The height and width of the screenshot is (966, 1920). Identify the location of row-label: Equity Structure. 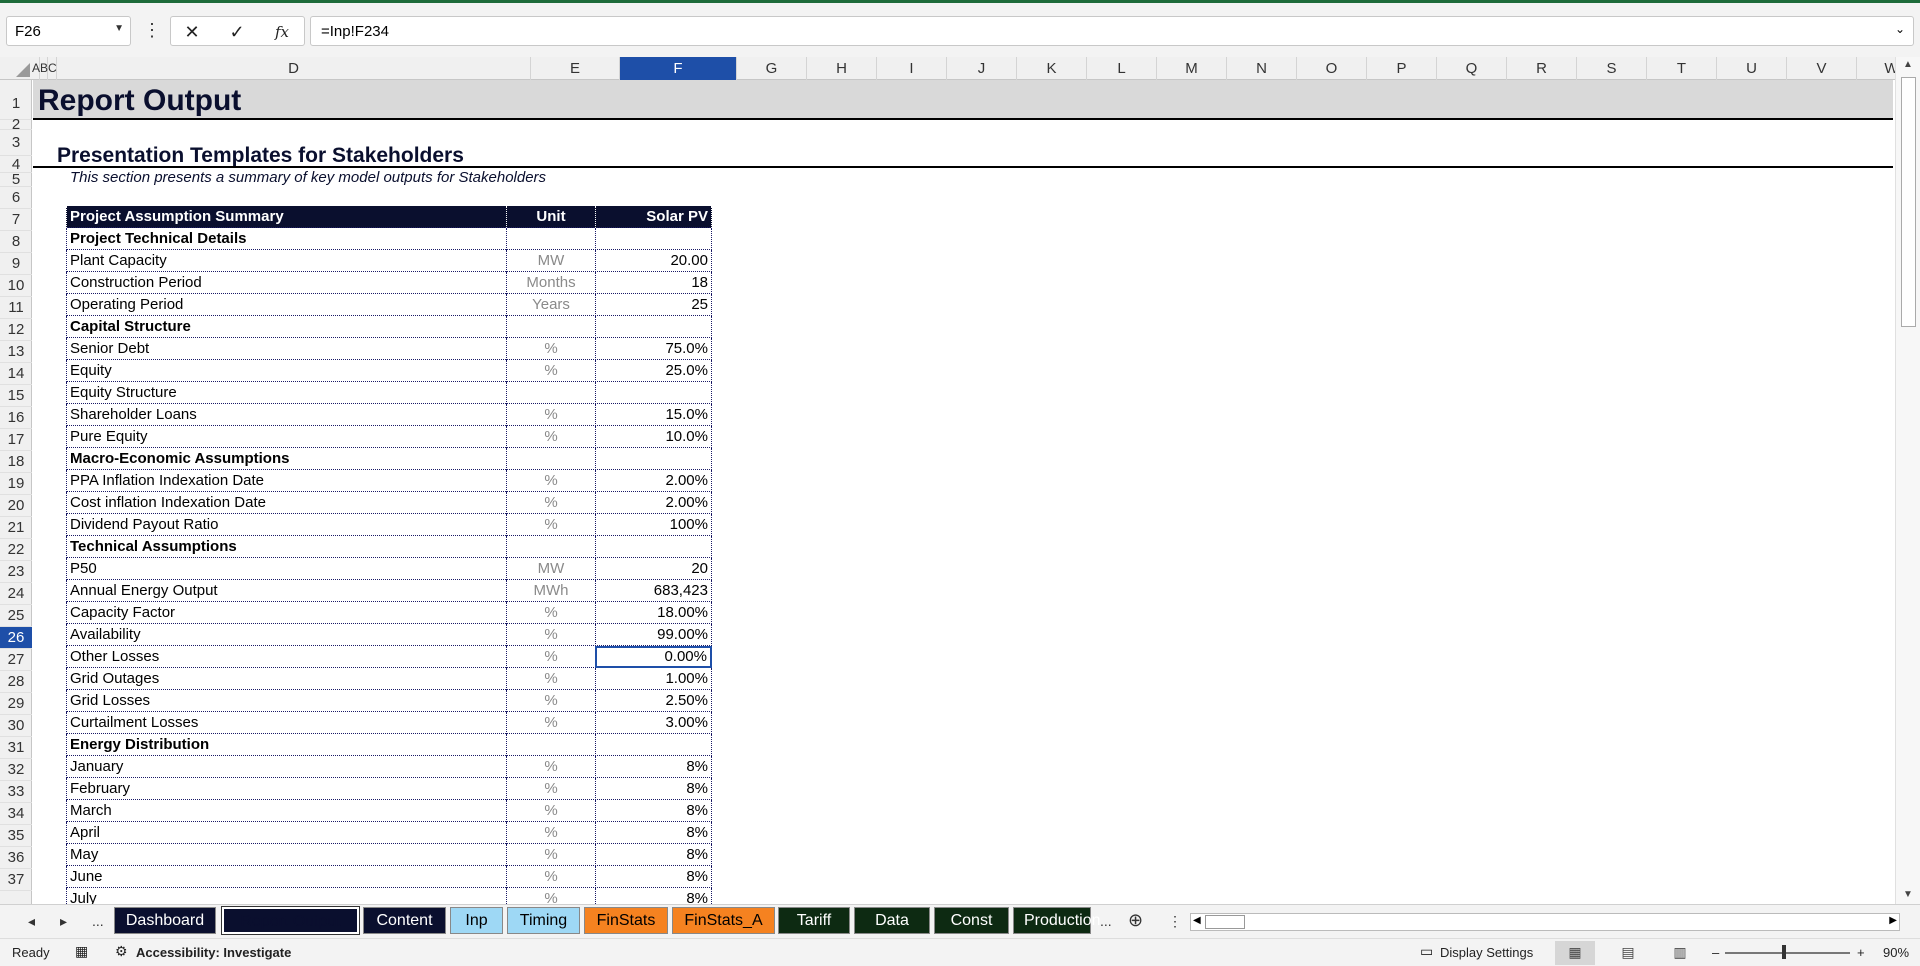
(286, 393).